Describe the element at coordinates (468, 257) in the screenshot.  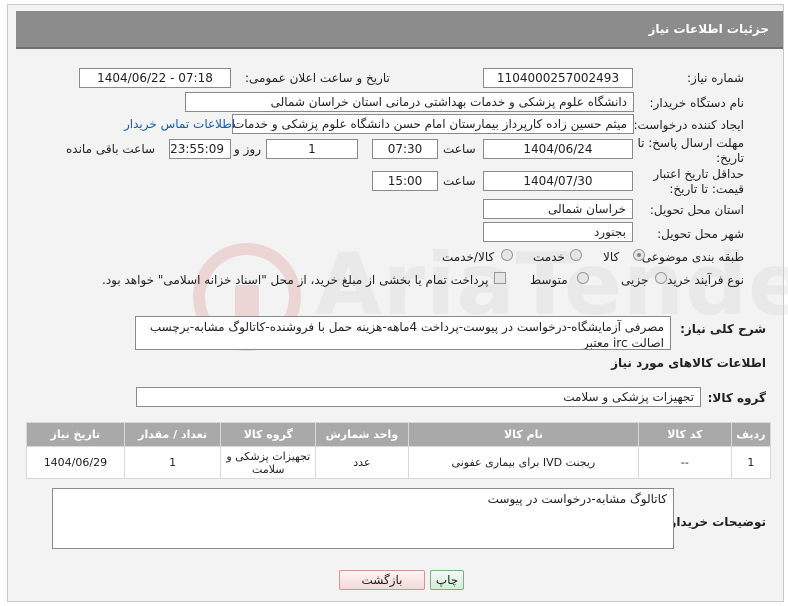
I see `category-both-label: کالا/خدمت` at that location.